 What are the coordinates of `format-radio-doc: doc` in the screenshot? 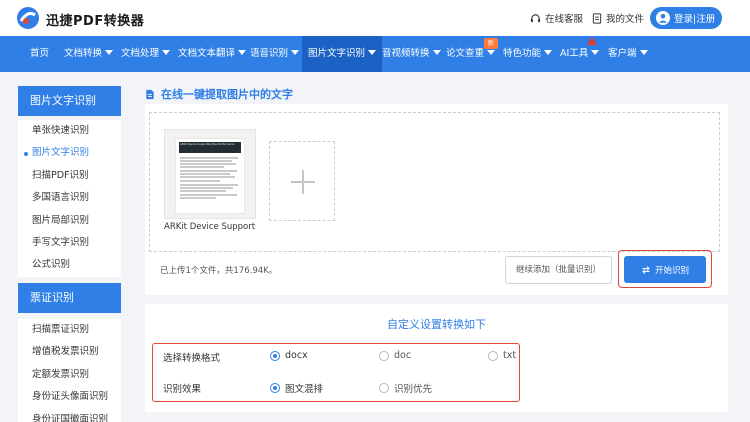 It's located at (395, 355).